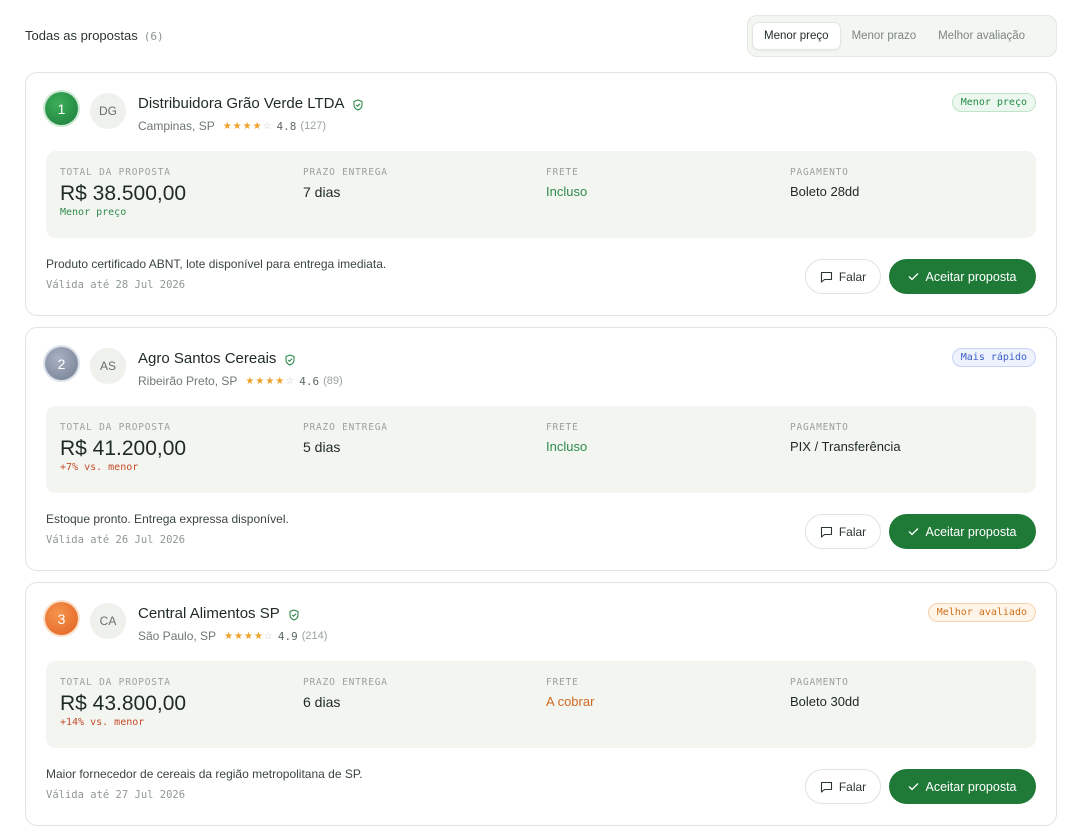 Image resolution: width=1075 pixels, height=835 pixels. I want to click on supplier-name: Agro Santos Cereais, so click(207, 358).